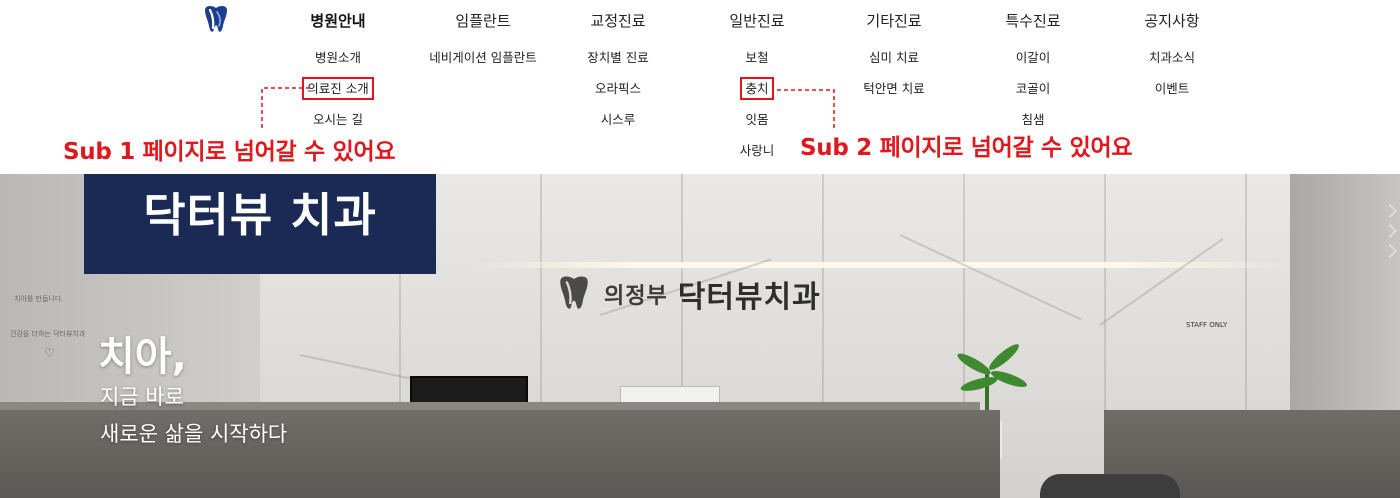  I want to click on hero-title-box: 닥터뷰 치과, so click(260, 224).